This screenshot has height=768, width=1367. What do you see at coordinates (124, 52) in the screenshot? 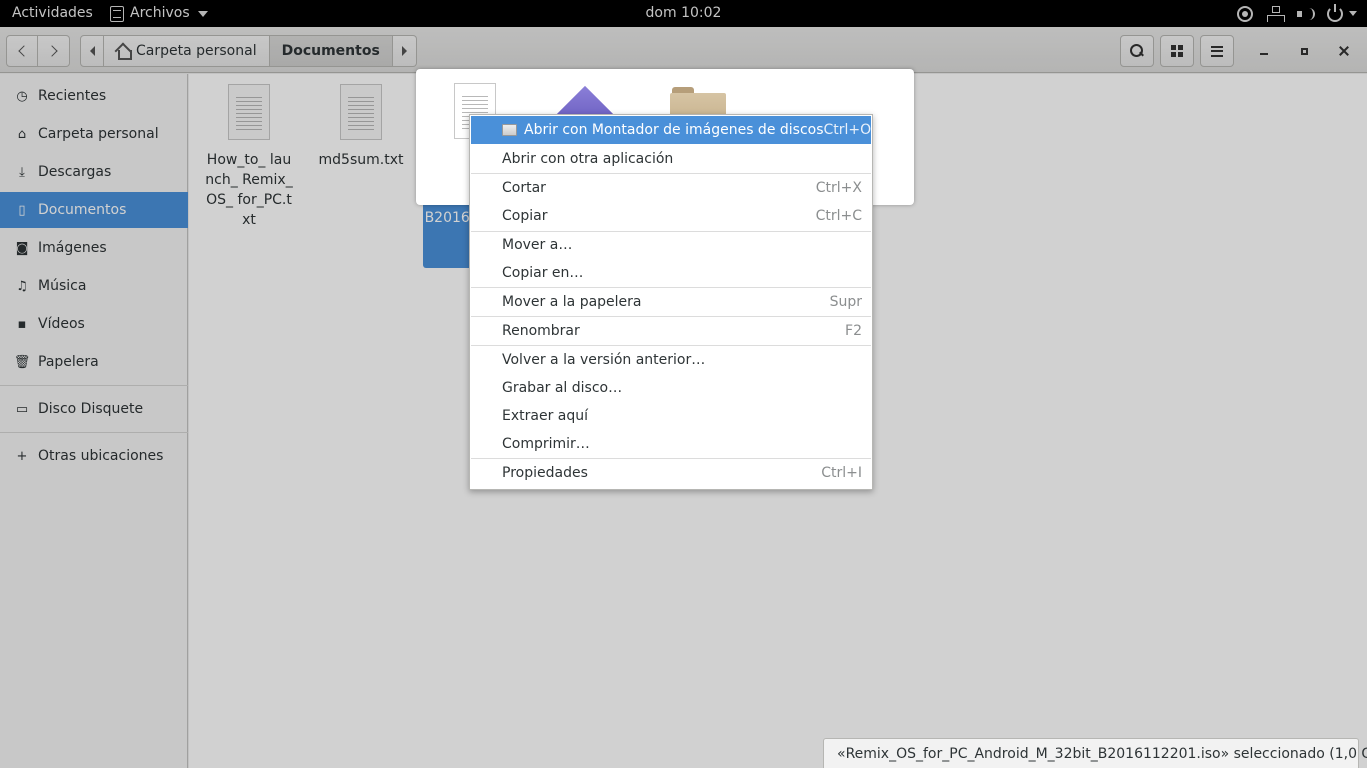
I see `home-icon` at bounding box center [124, 52].